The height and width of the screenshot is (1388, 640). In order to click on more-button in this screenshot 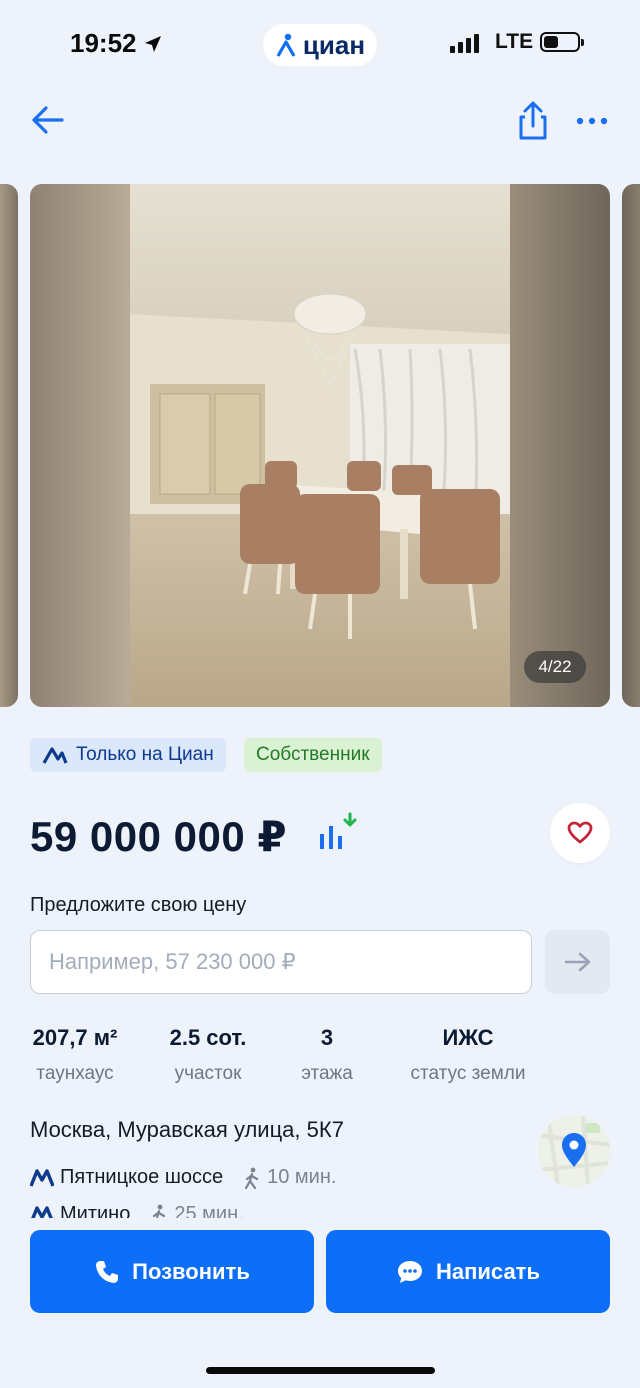, I will do `click(592, 121)`.